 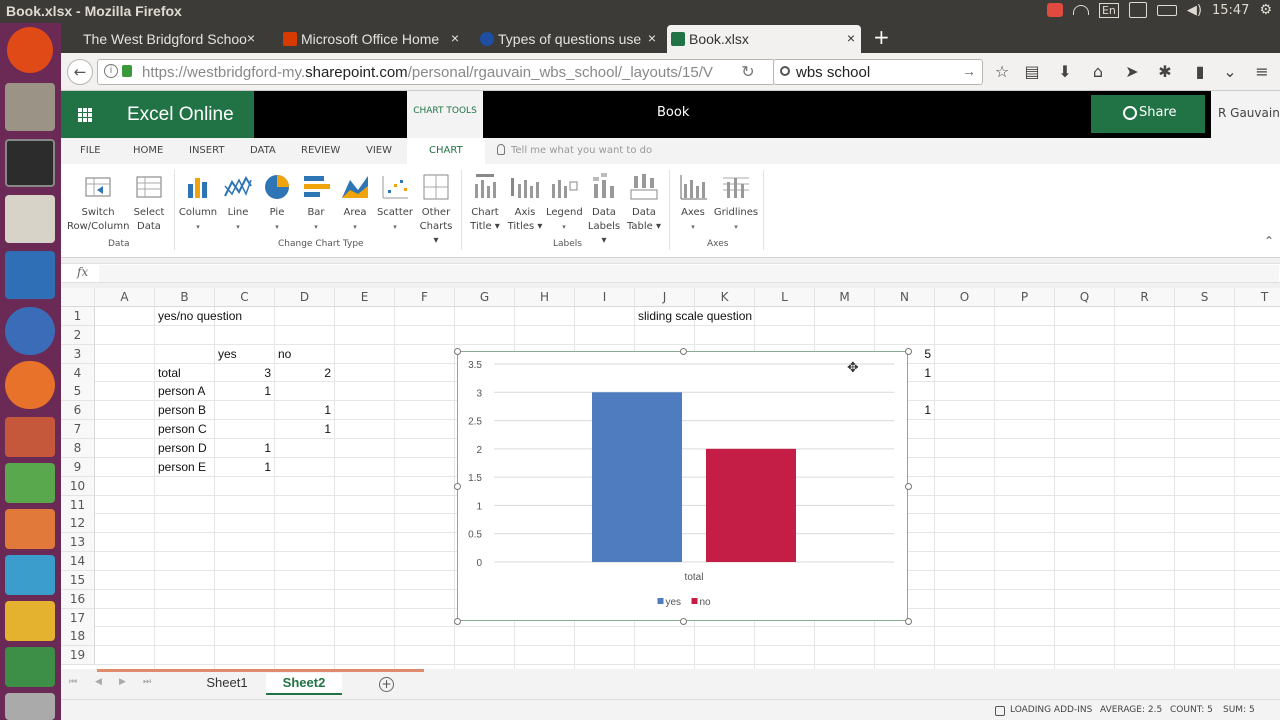 I want to click on sheet-tab-sheet1: Sheet1, so click(x=227, y=684).